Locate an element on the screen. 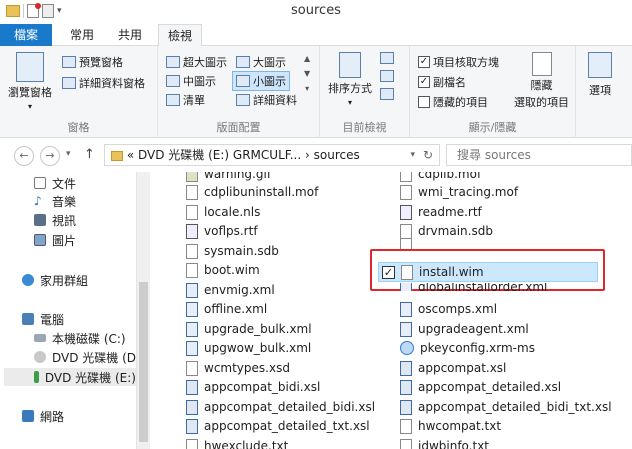 The height and width of the screenshot is (449, 632). details-pane-icon is located at coordinates (69, 83).